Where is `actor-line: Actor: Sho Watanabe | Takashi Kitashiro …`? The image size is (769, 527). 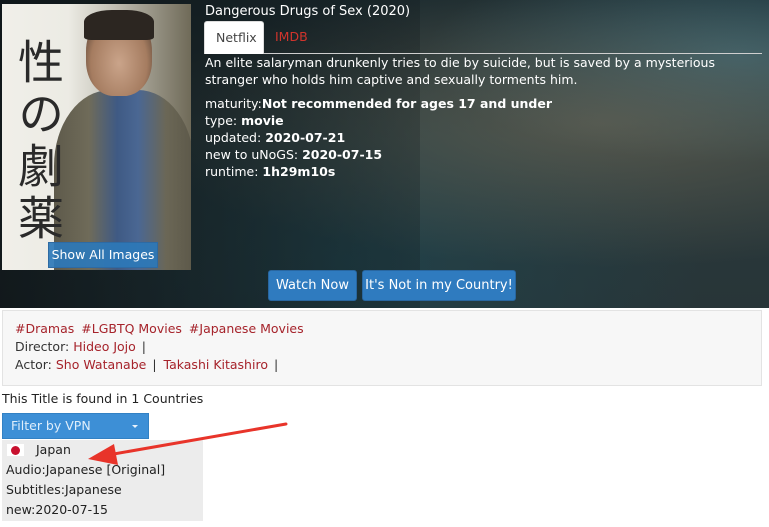 actor-line: Actor: Sho Watanabe | Takashi Kitashiro … is located at coordinates (148, 364).